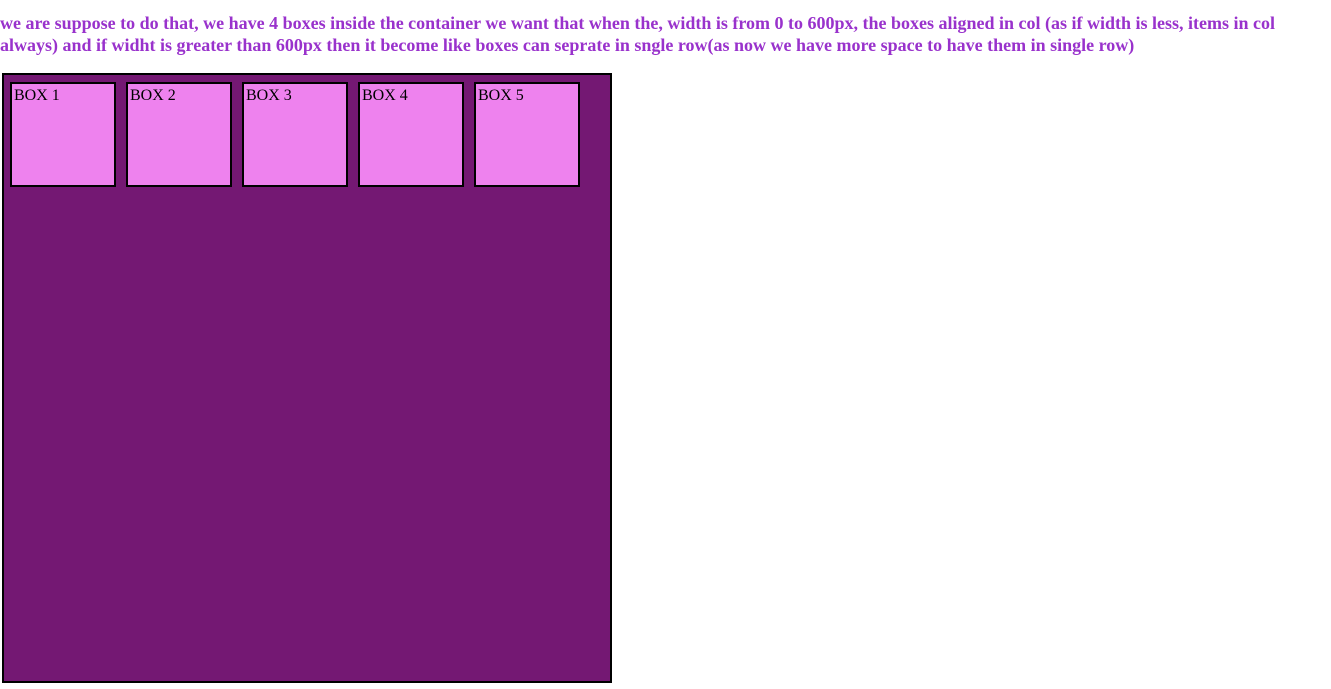  What do you see at coordinates (63, 134) in the screenshot?
I see `box-1: BOX 1` at bounding box center [63, 134].